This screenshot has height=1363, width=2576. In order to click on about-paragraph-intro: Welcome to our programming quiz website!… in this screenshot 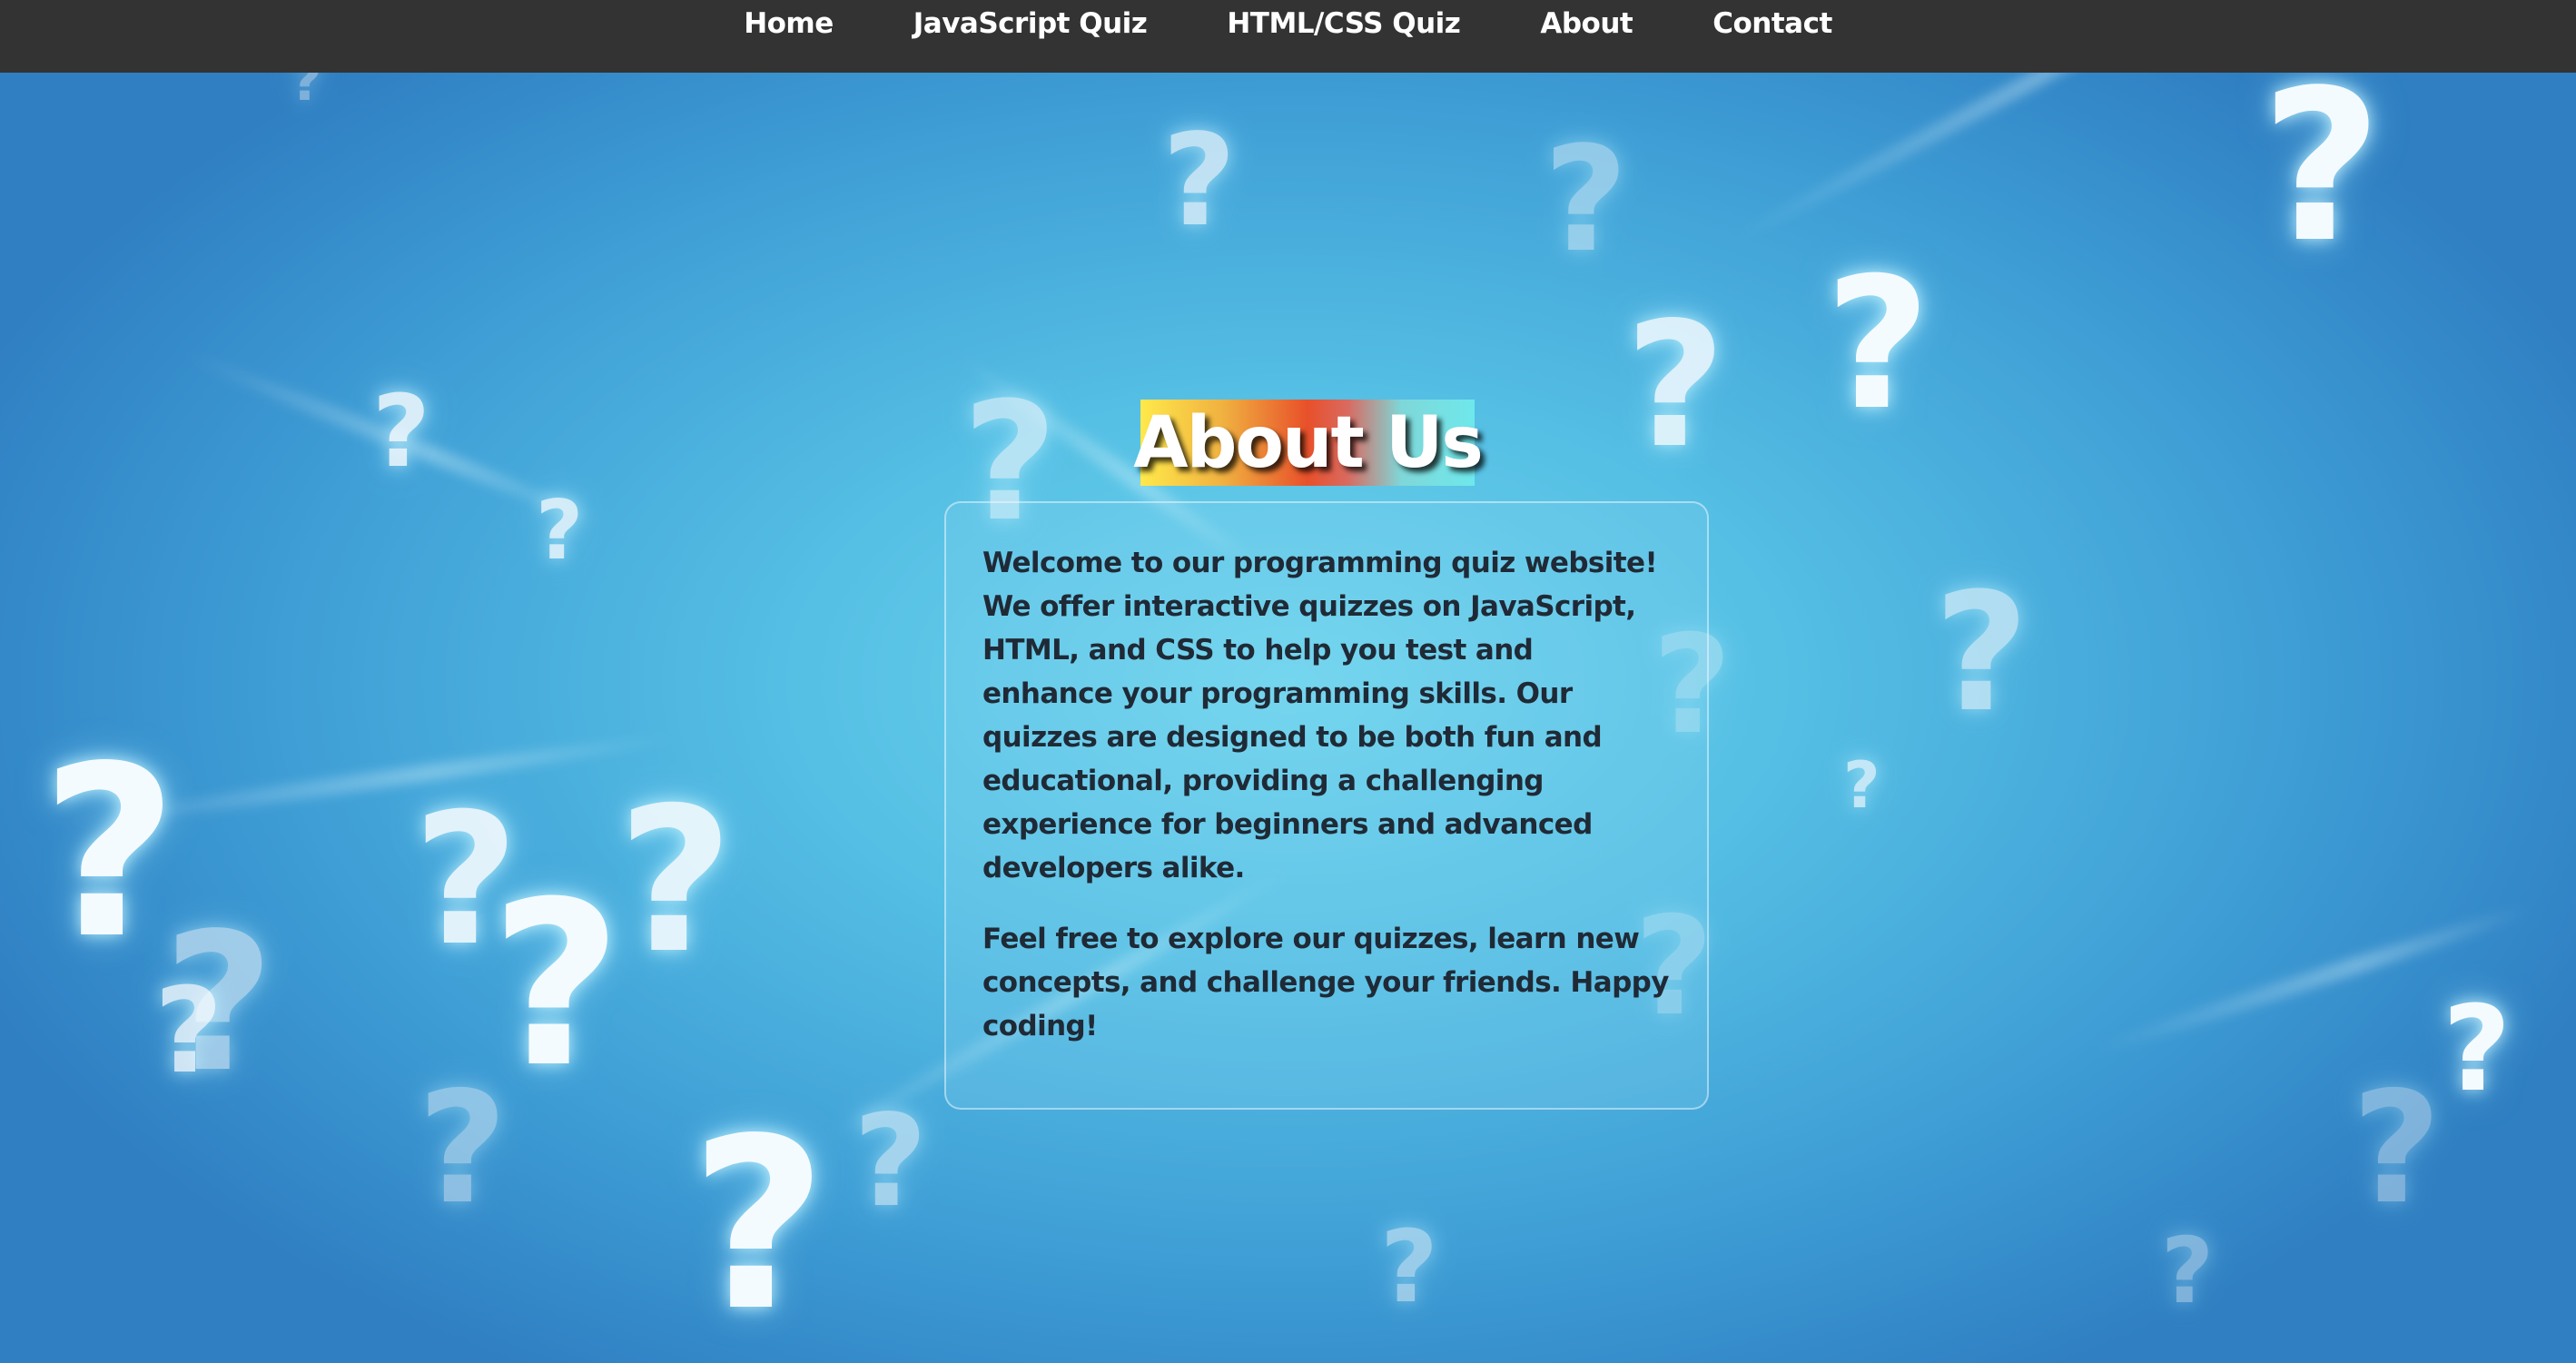, I will do `click(1320, 716)`.